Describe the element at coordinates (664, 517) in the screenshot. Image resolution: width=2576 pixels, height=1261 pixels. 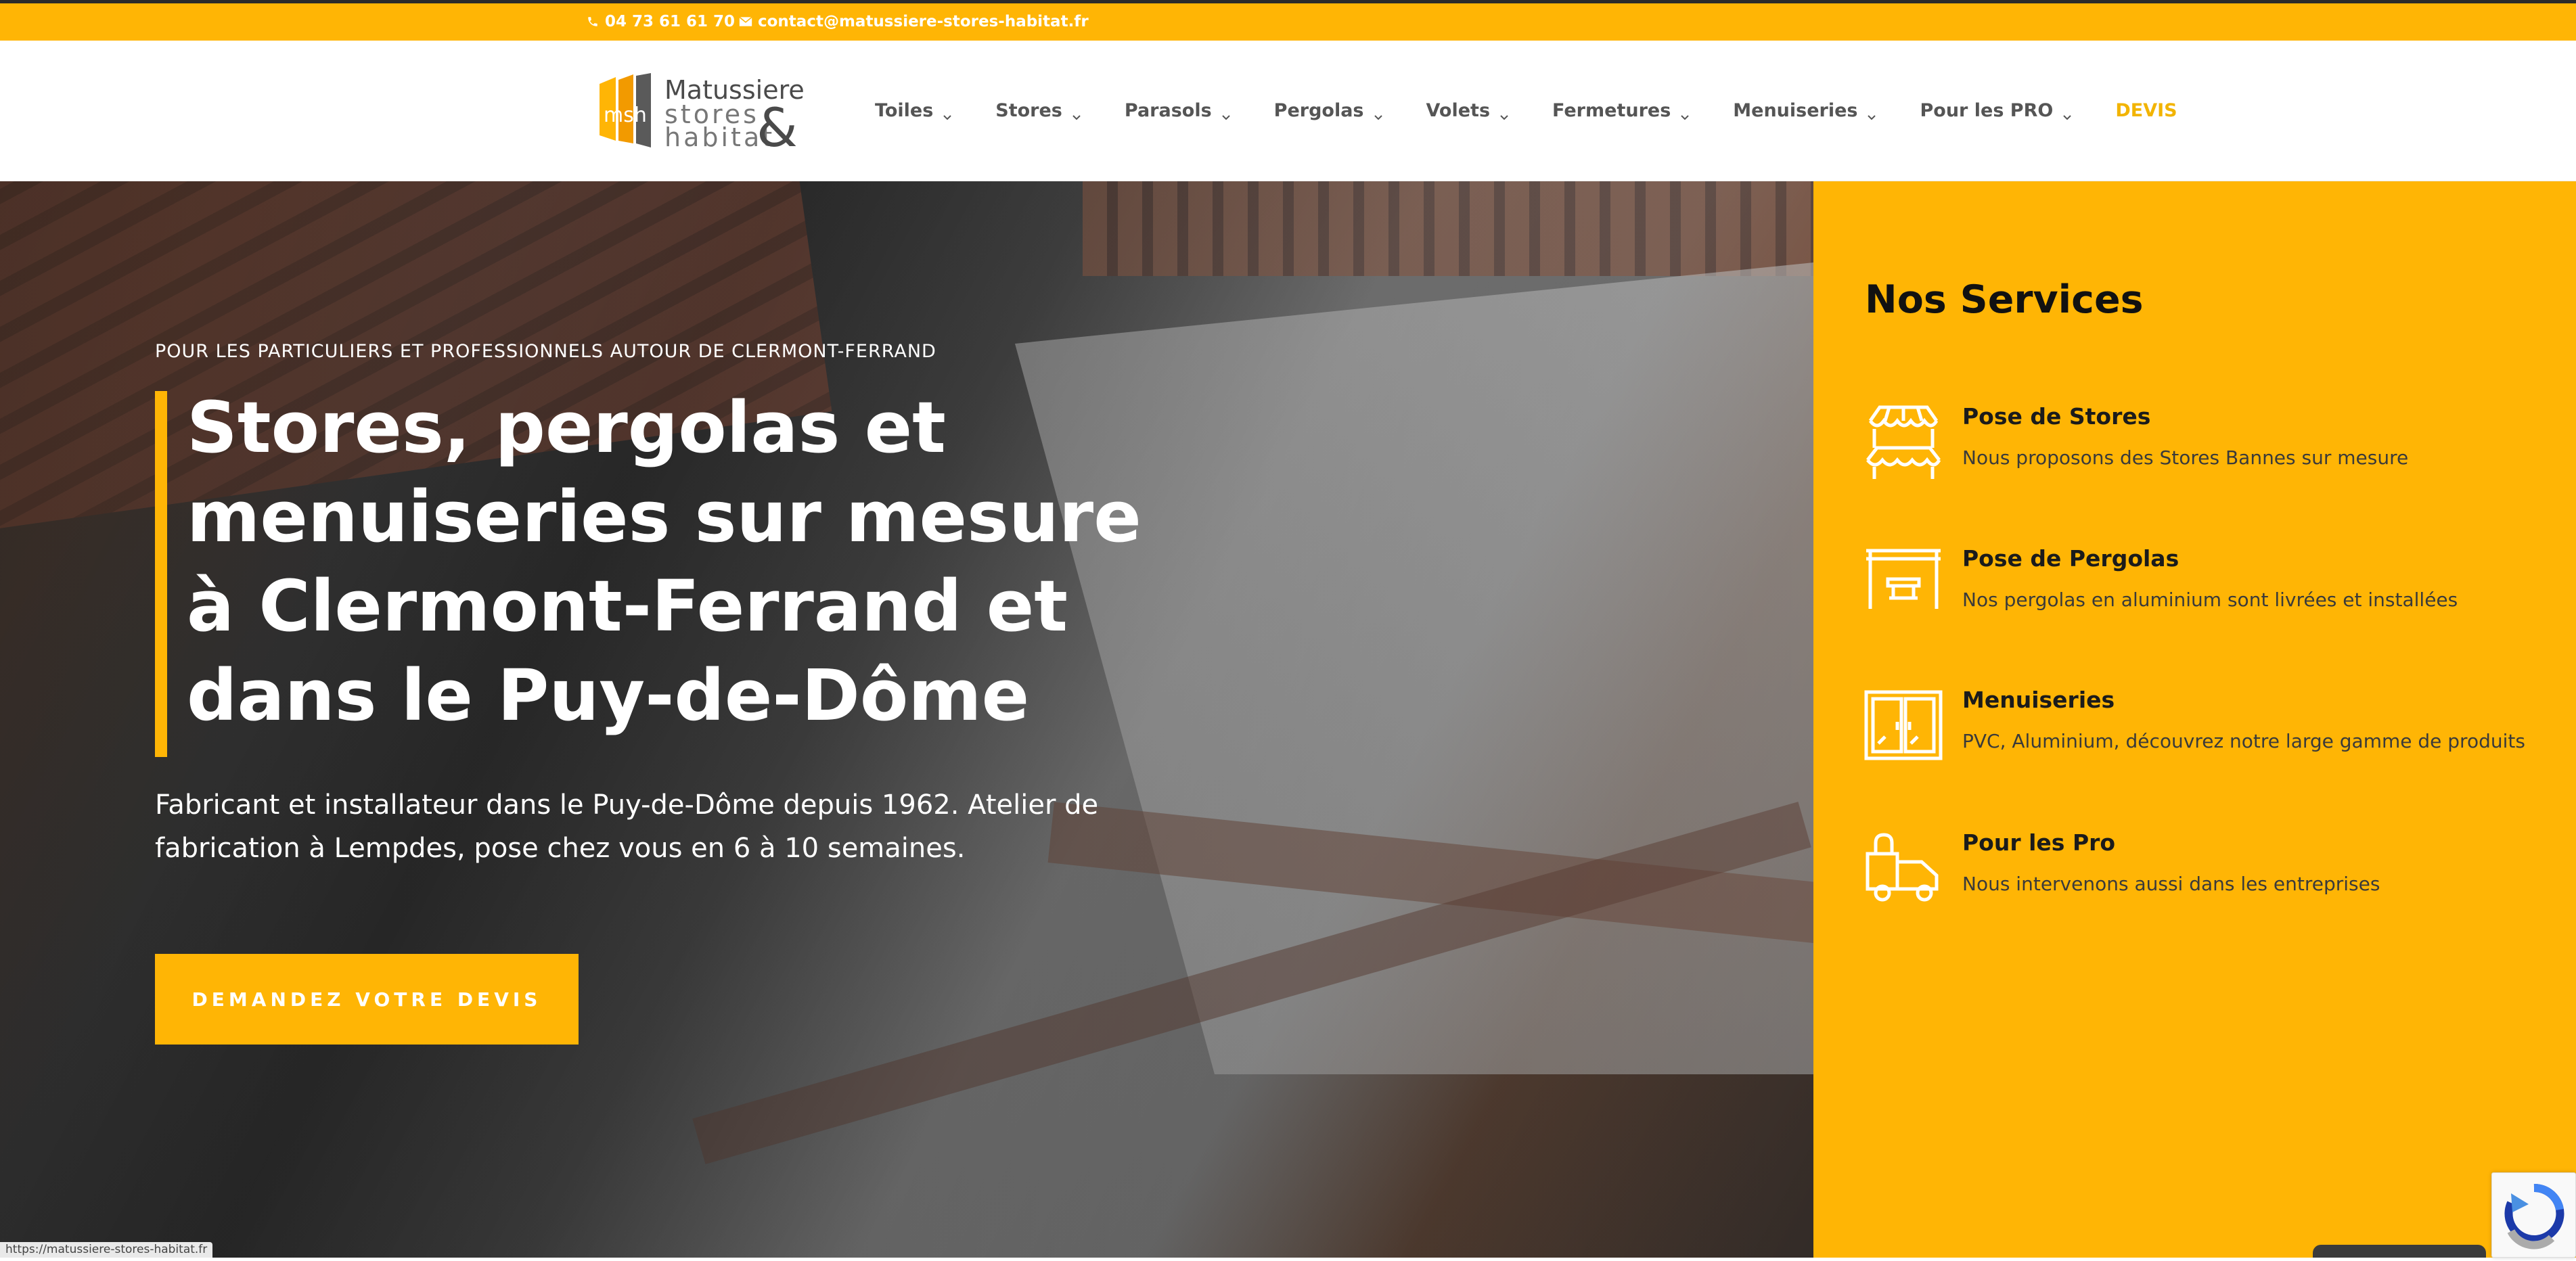
I see `hero-title-line: menuiseries sur mesure` at that location.